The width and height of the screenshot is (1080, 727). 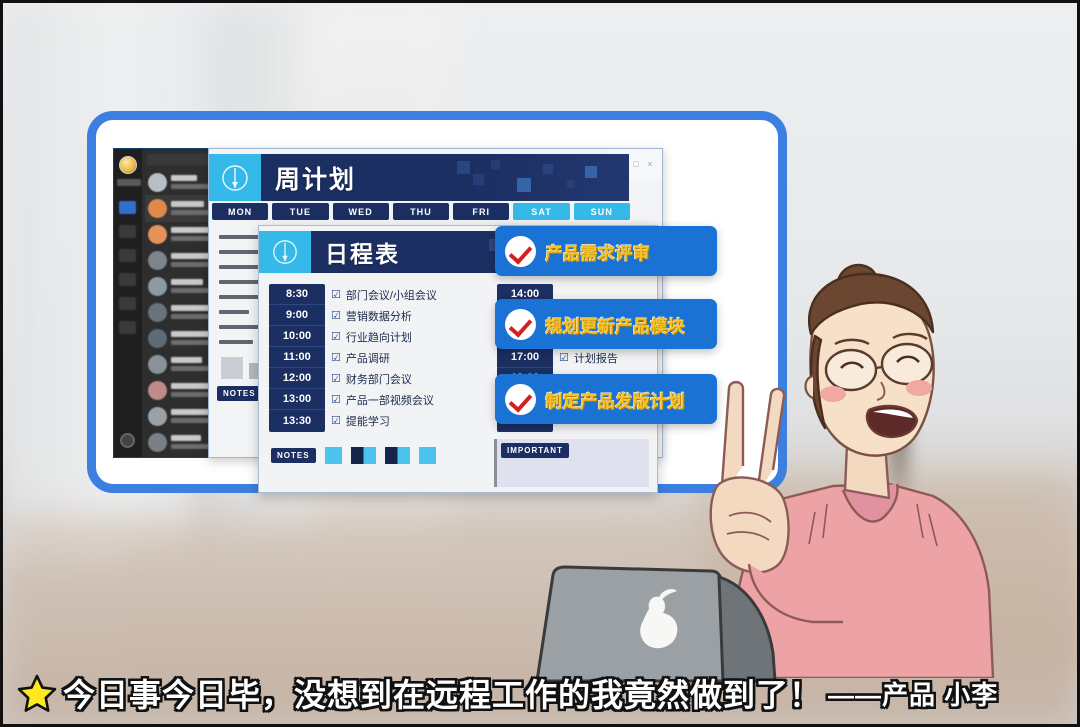 I want to click on gear-icon, so click(x=127, y=440).